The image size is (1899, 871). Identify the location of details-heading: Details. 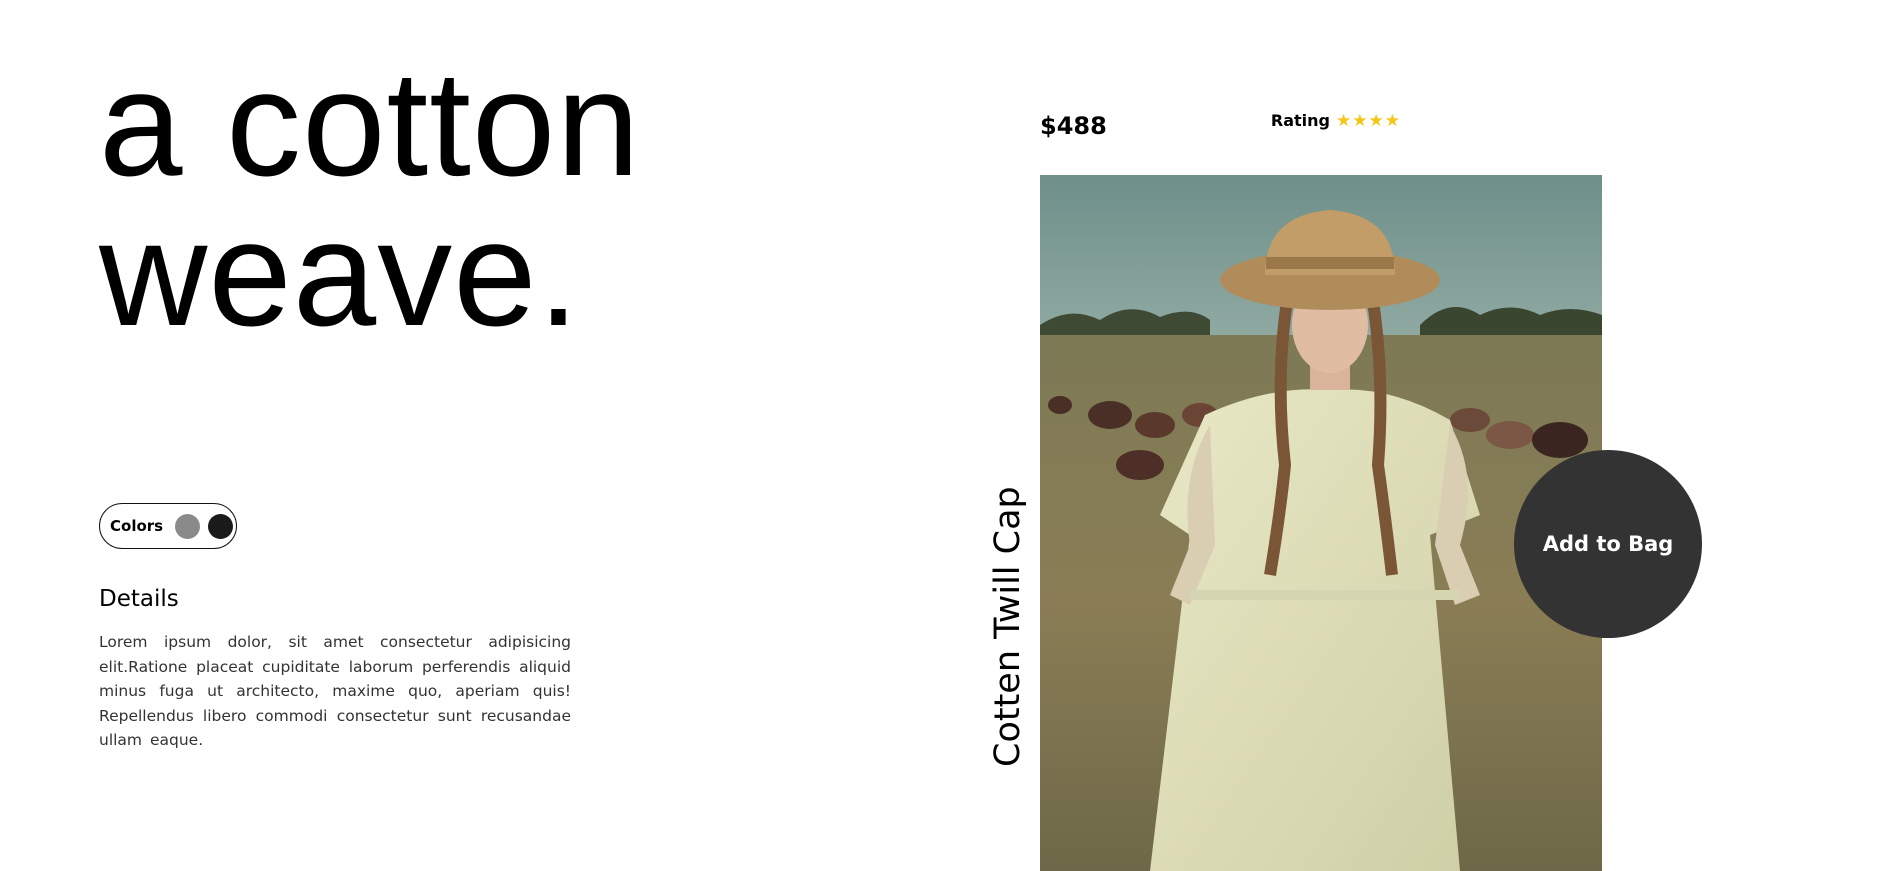
(139, 599).